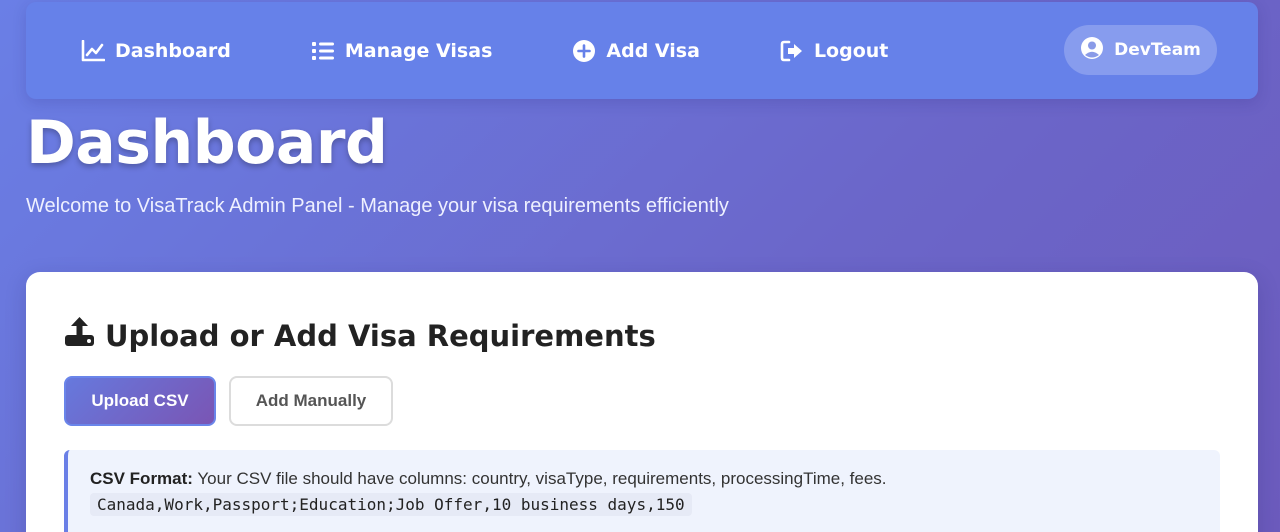  What do you see at coordinates (311, 401) in the screenshot?
I see `add-manually-button: Add Manually` at bounding box center [311, 401].